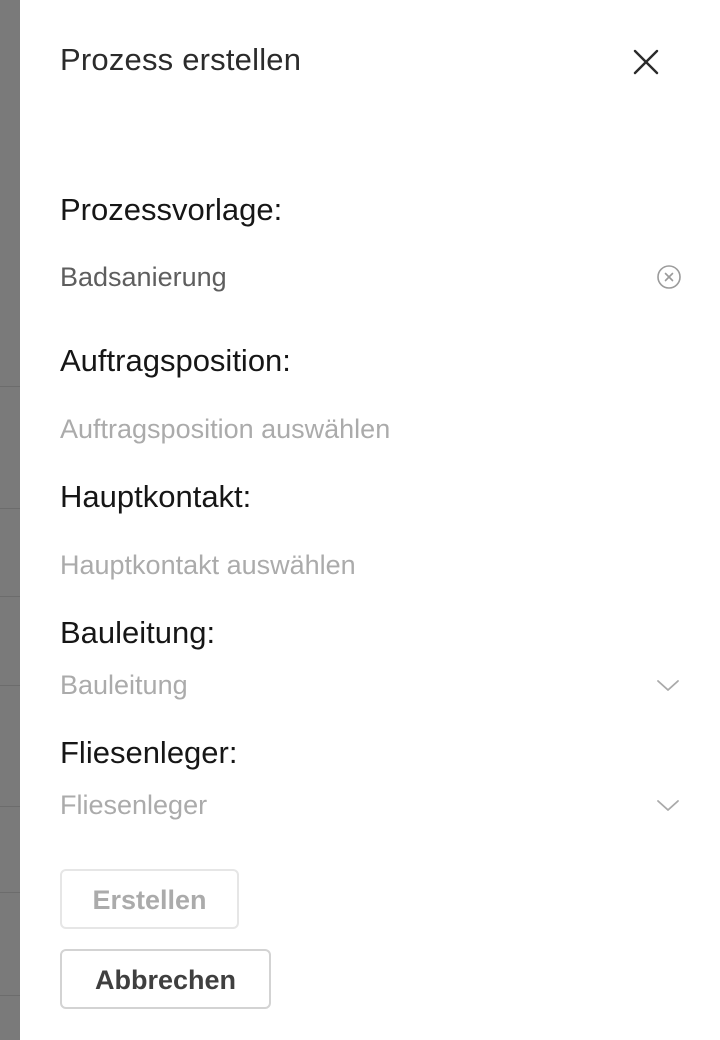  I want to click on background-overlay, so click(10, 520).